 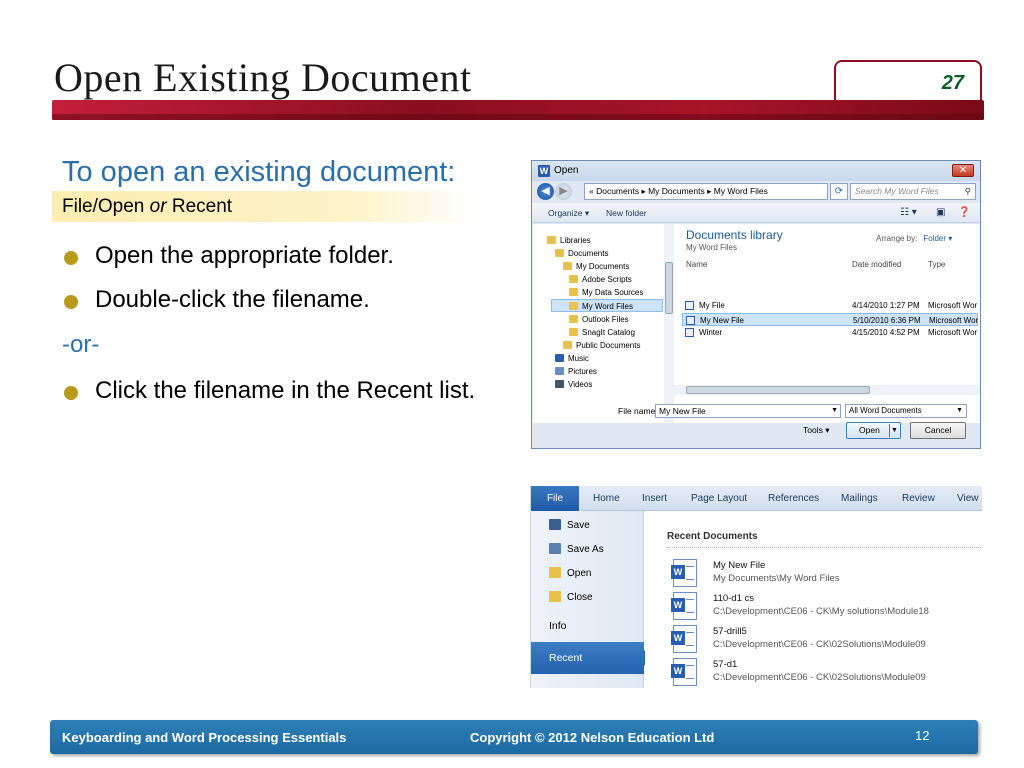 What do you see at coordinates (739, 565) in the screenshot?
I see `recent-doc-name: My New File` at bounding box center [739, 565].